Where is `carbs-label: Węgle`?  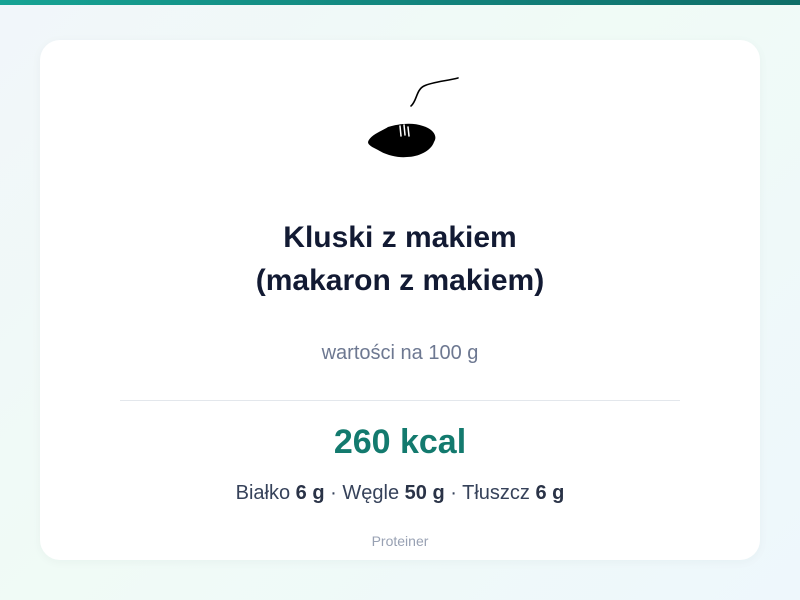 carbs-label: Węgle is located at coordinates (371, 493).